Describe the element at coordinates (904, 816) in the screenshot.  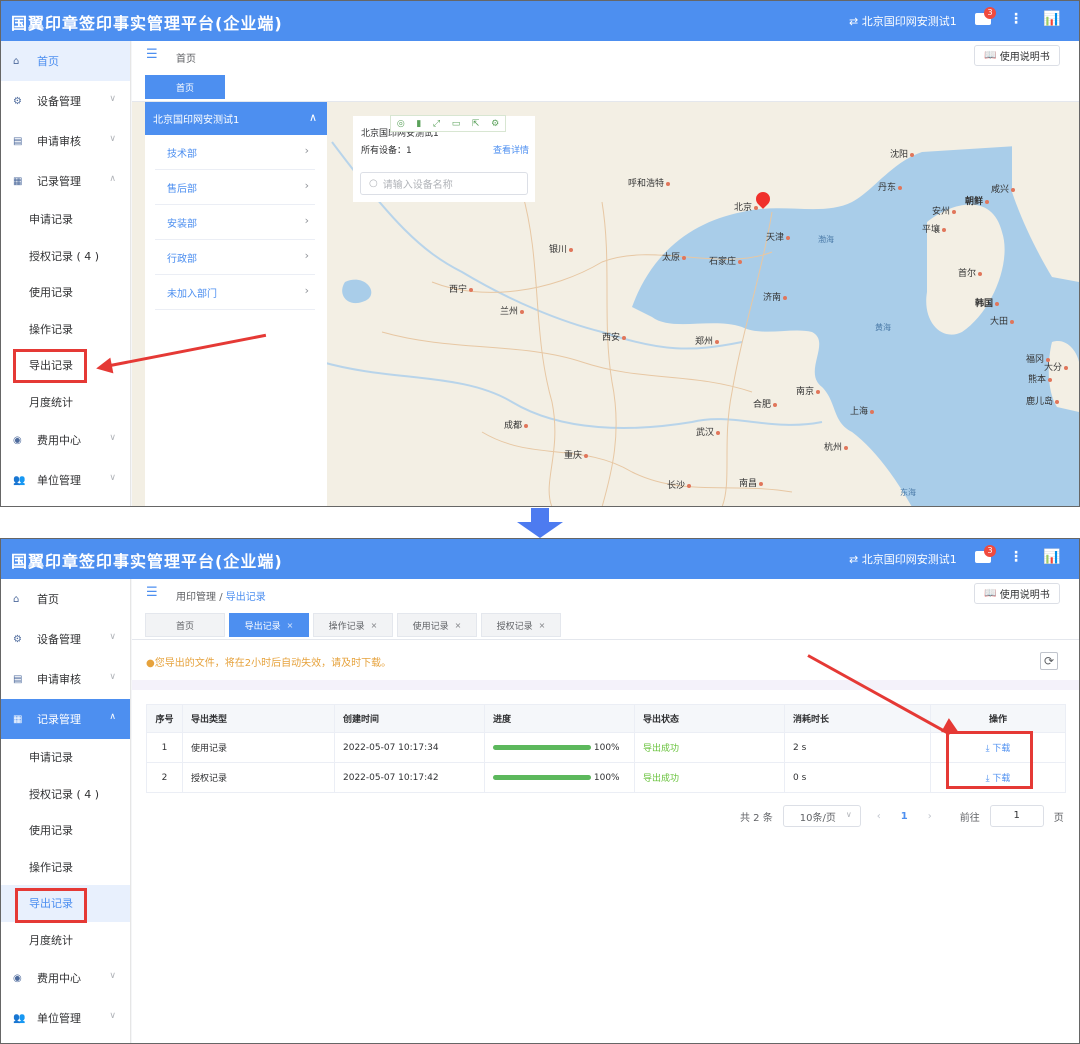
I see `page-number: 1` at that location.